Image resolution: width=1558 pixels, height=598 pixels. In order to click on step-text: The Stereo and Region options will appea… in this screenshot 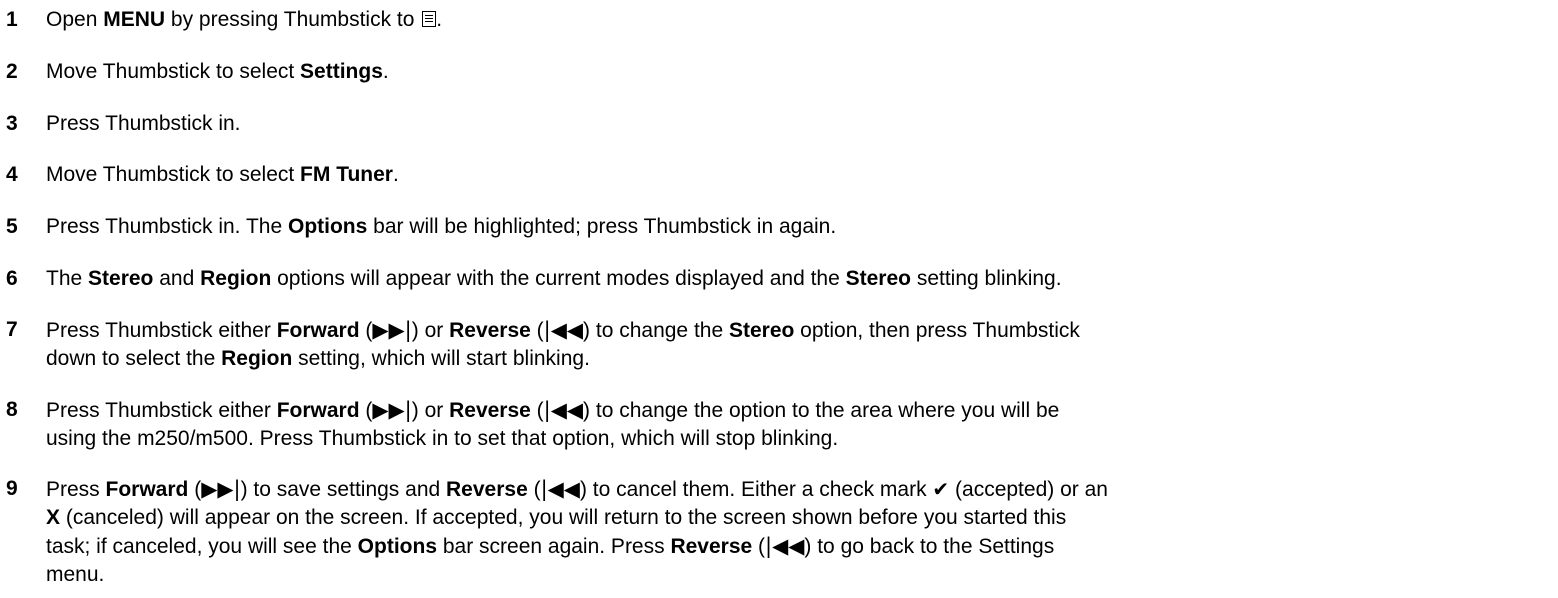, I will do `click(798, 279)`.